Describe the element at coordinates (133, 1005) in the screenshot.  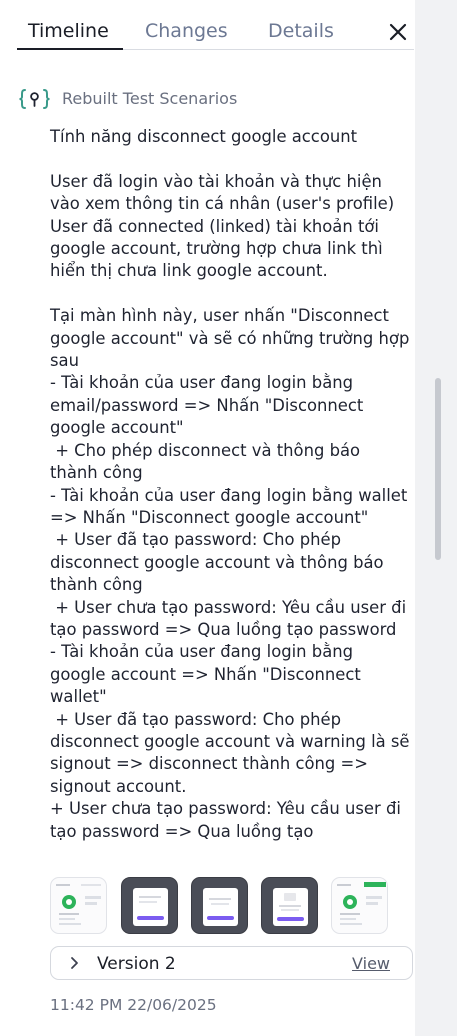
I see `timestamp: 11:42 PM 22/06/2025` at that location.